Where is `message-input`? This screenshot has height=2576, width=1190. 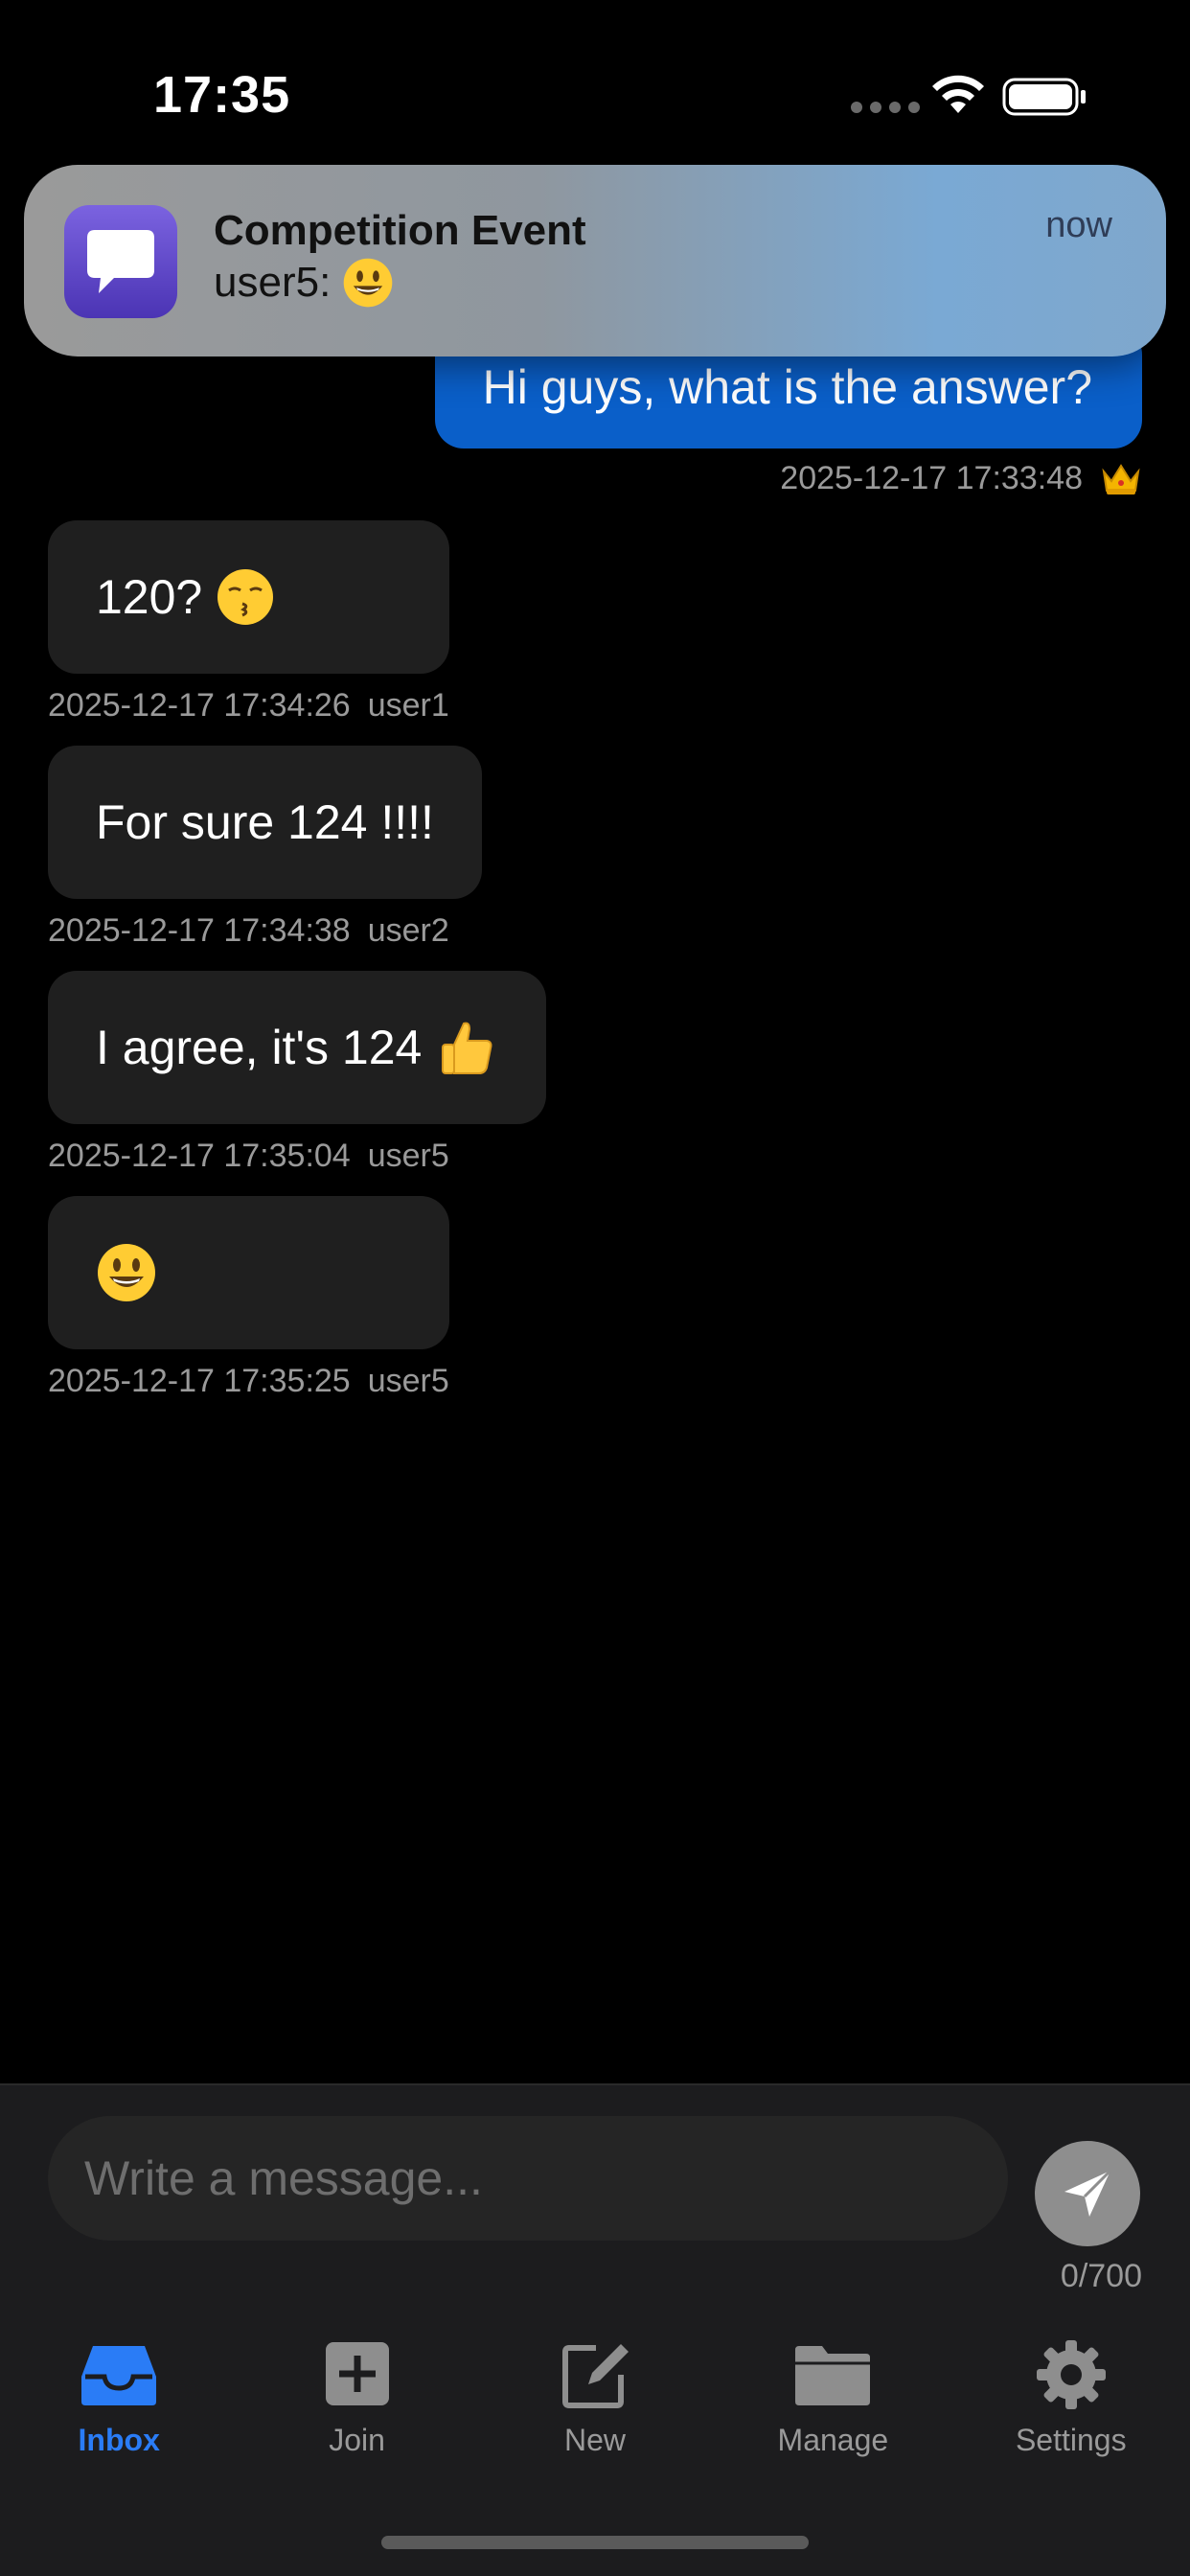 message-input is located at coordinates (528, 2179).